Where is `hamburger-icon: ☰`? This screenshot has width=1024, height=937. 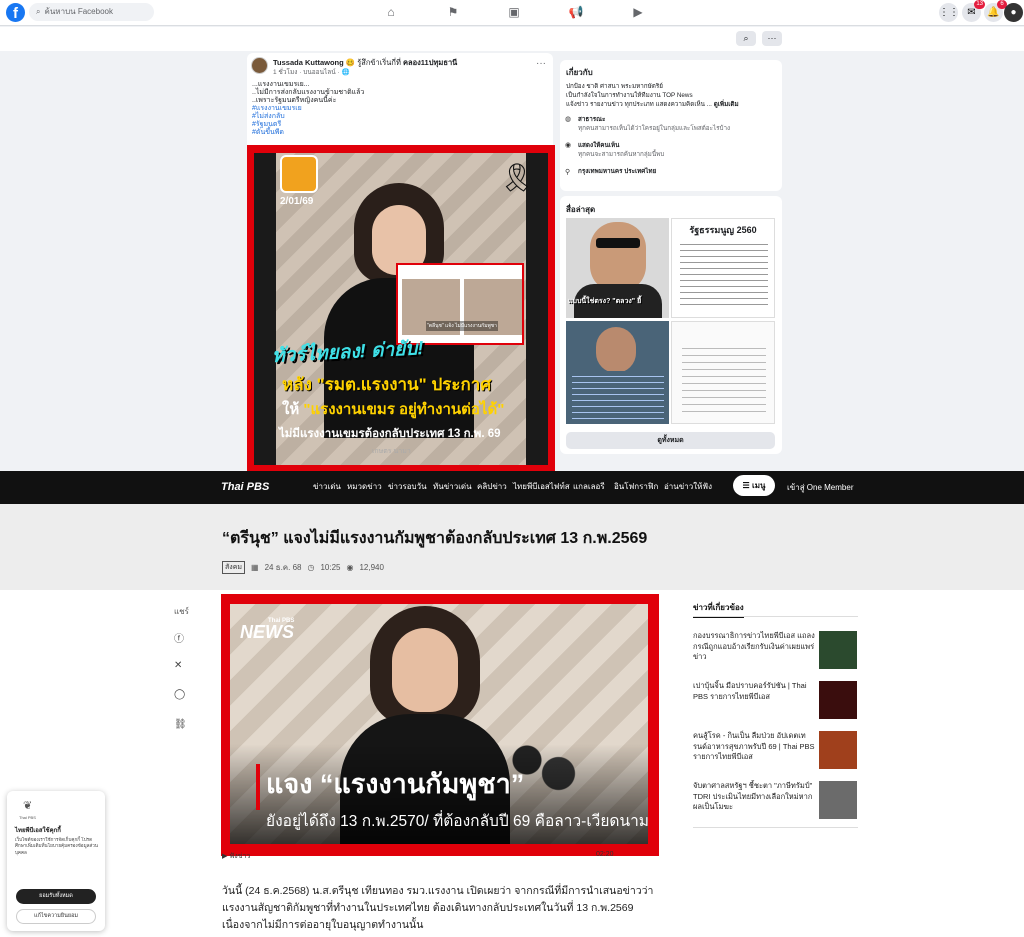
hamburger-icon: ☰ is located at coordinates (747, 485).